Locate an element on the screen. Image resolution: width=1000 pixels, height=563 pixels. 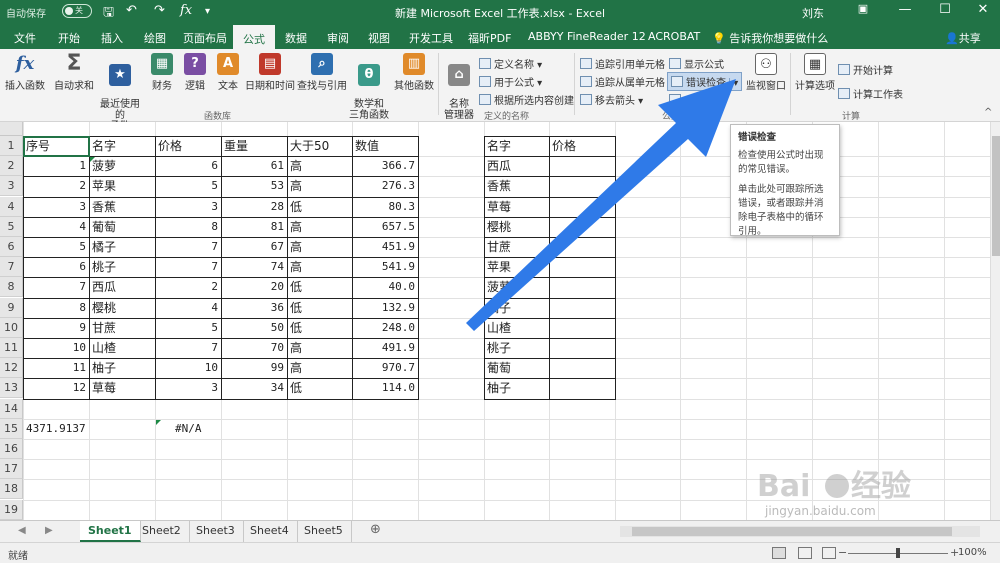
calc-sheet-button: 计算工作表 is located at coordinates (870, 93).